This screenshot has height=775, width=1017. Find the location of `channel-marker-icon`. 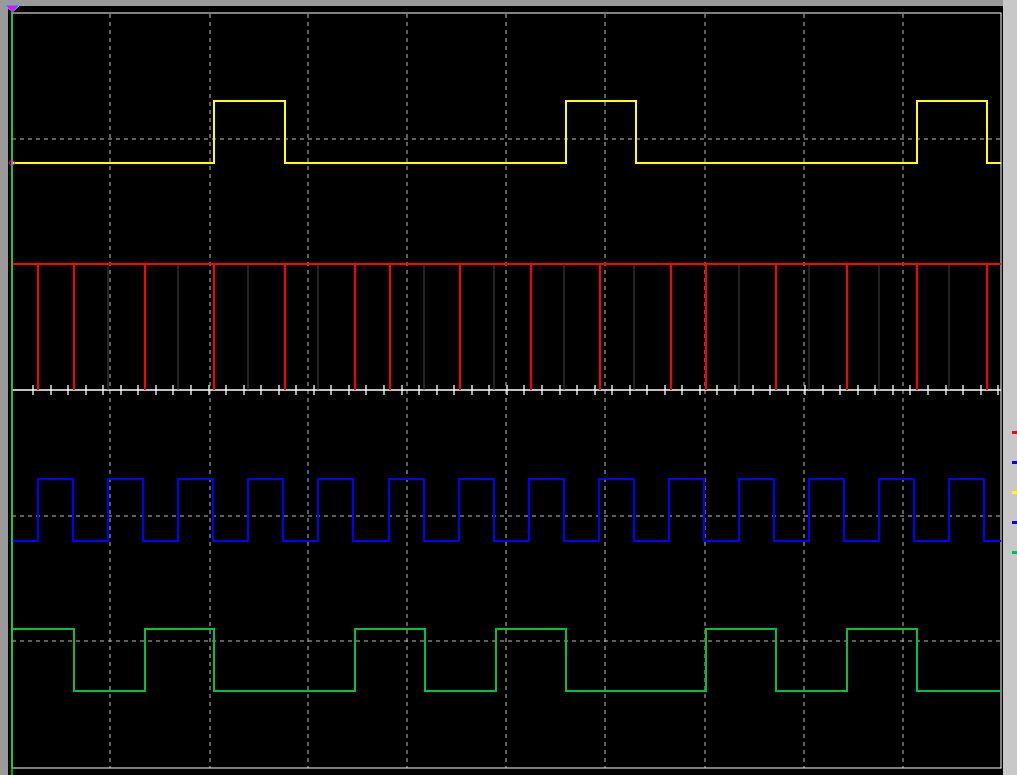

channel-marker-icon is located at coordinates (12, 8).